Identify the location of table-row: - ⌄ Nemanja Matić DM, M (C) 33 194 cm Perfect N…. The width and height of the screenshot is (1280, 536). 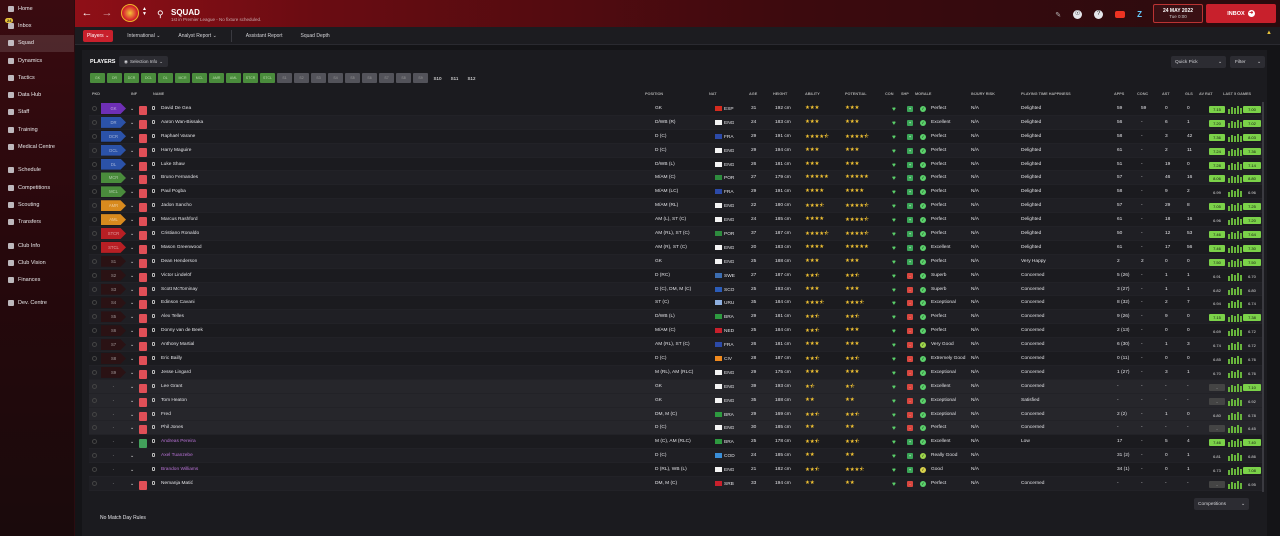
(676, 484).